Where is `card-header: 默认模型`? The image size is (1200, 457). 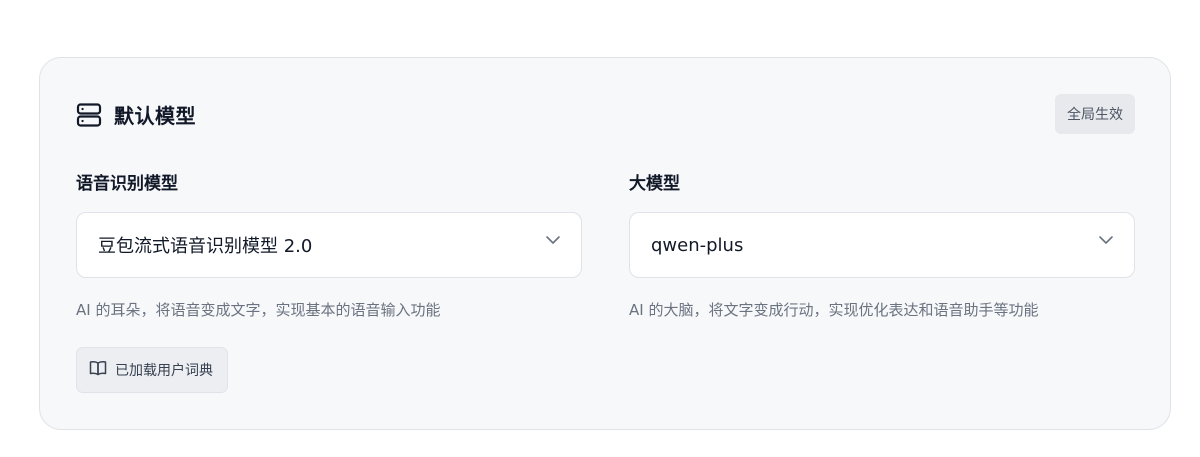
card-header: 默认模型 is located at coordinates (136, 114).